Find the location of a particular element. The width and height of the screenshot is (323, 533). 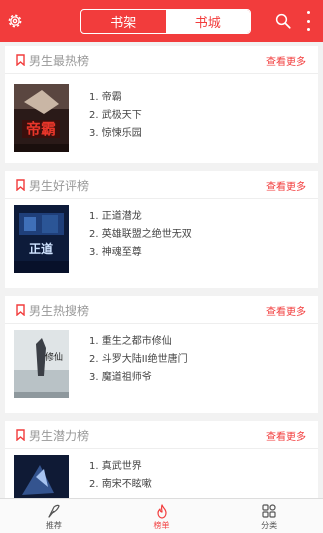

card-title: 男生热搜榜 is located at coordinates (59, 311).